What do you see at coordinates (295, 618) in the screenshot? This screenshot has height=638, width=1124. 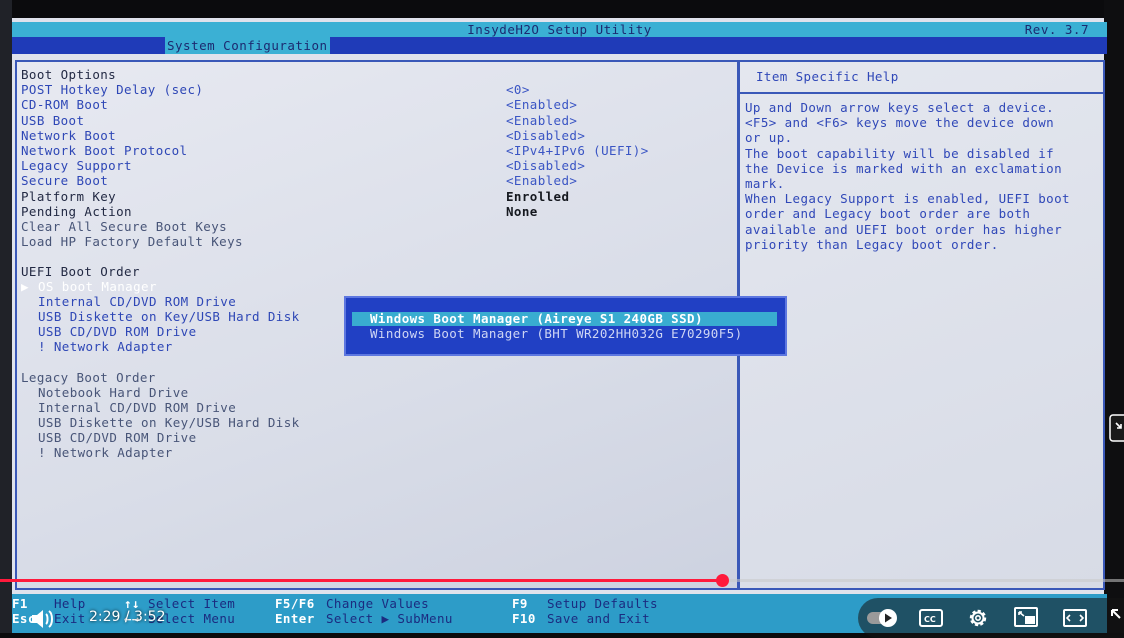 I see `enter-key: Enter` at bounding box center [295, 618].